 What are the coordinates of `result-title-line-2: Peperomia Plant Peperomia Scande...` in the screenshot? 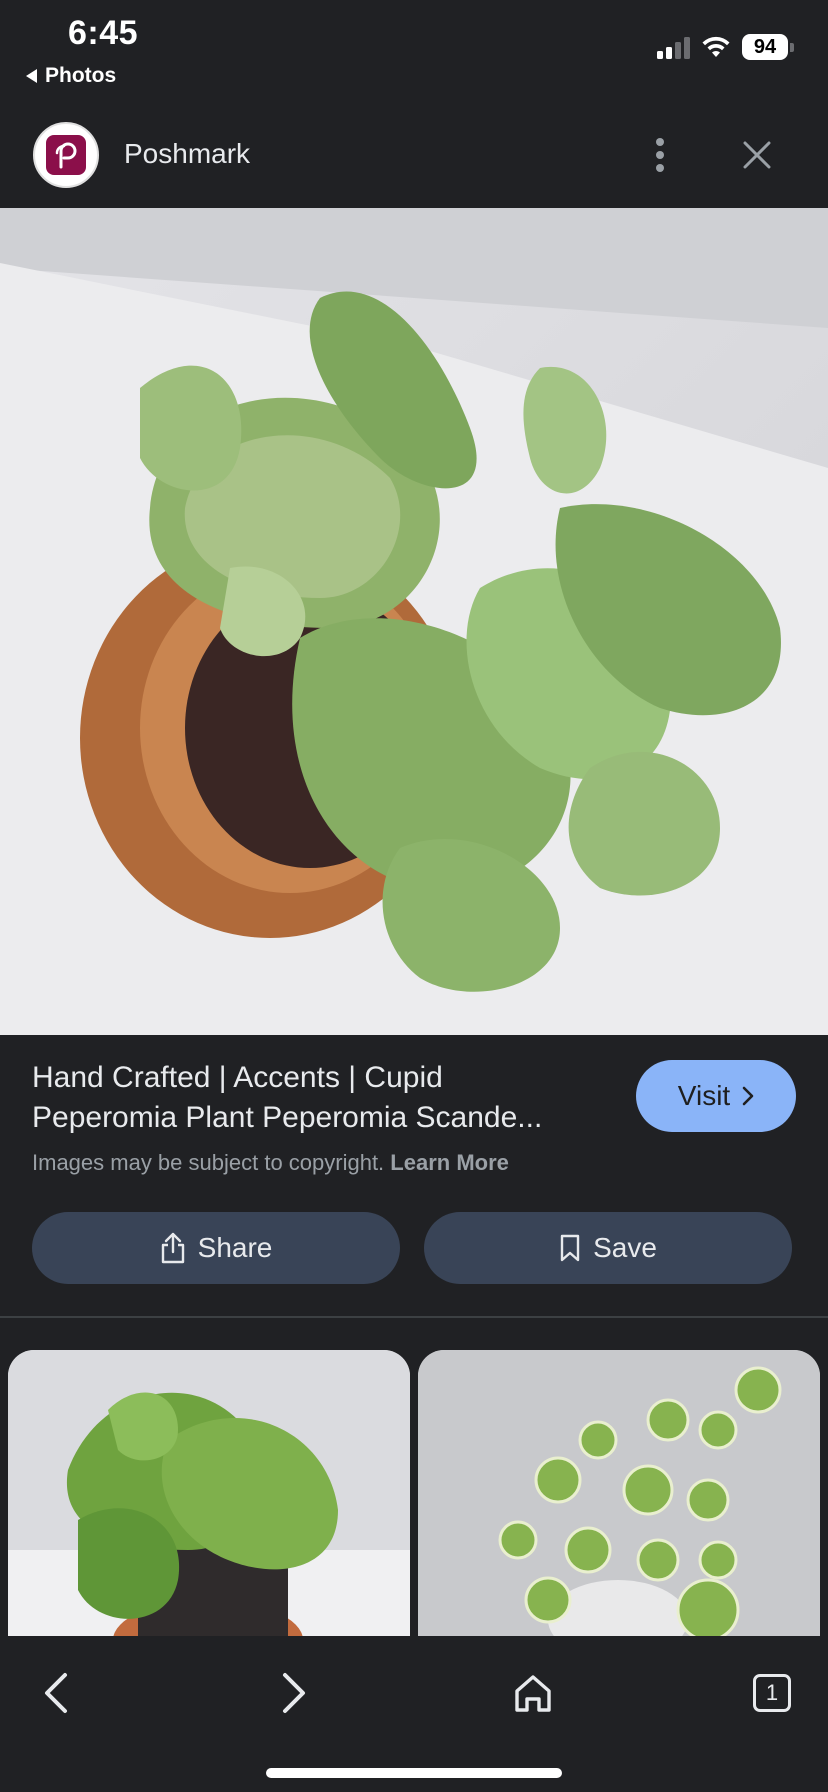 It's located at (287, 1117).